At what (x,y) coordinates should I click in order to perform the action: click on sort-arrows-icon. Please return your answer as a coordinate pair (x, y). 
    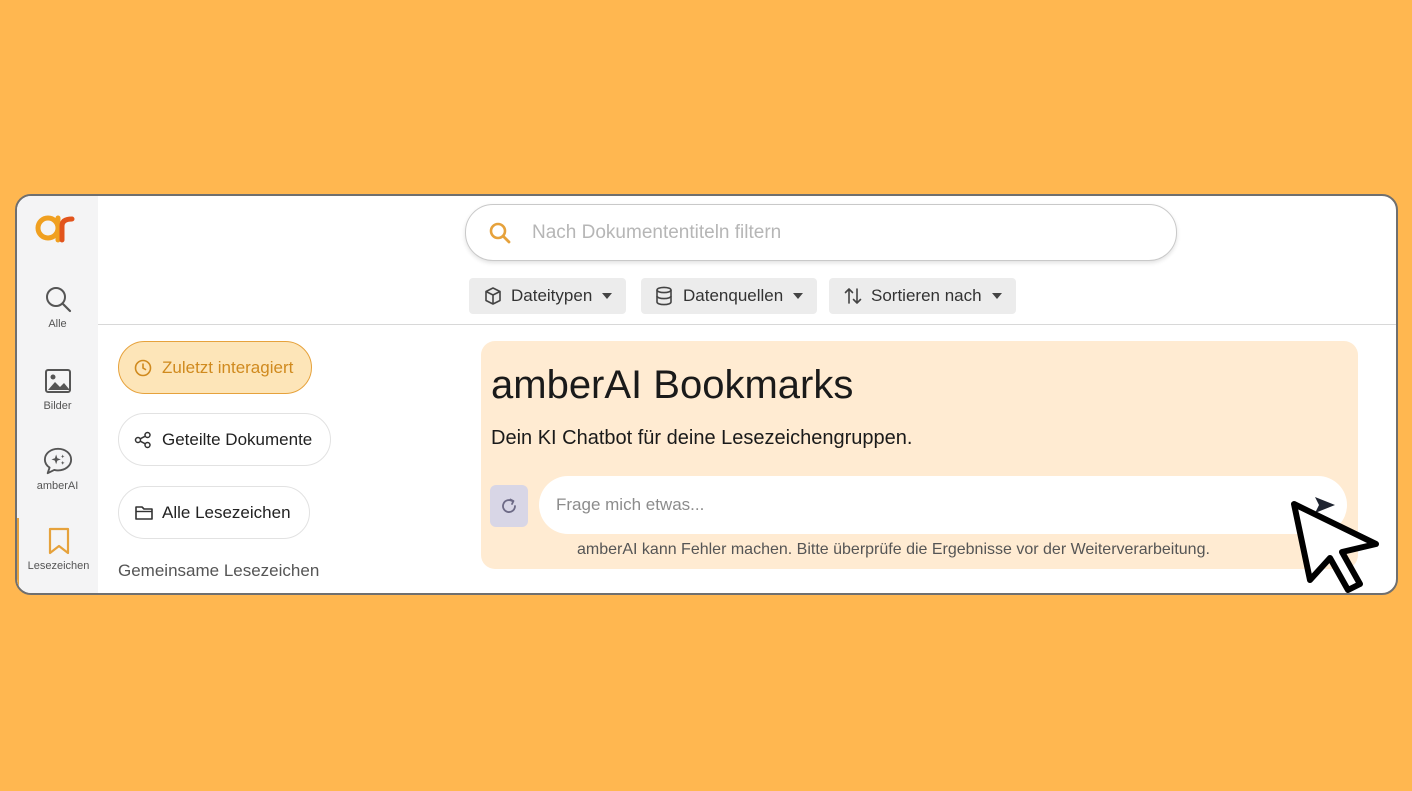
    Looking at the image, I should click on (853, 296).